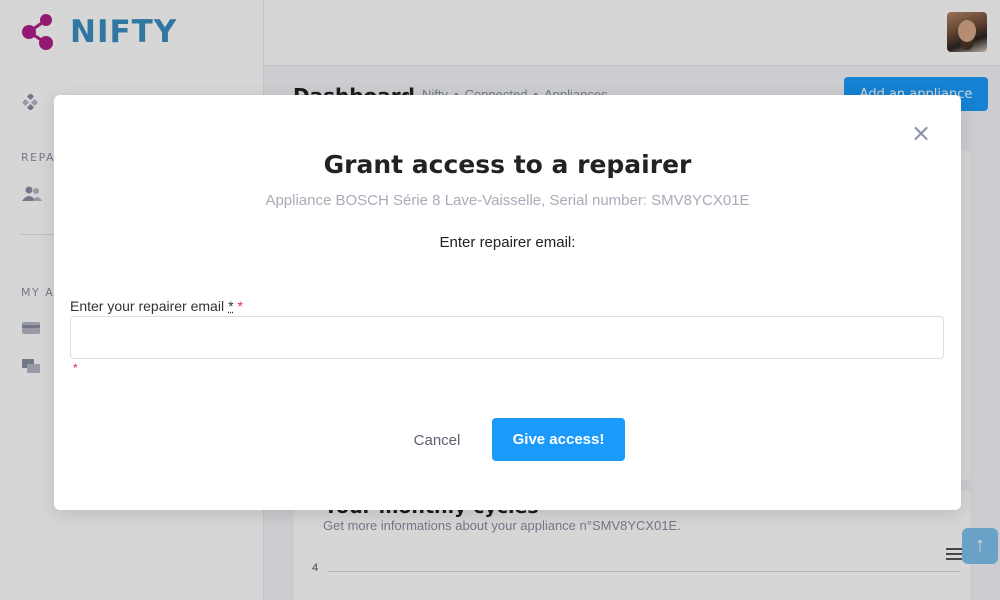 Image resolution: width=1000 pixels, height=600 pixels. What do you see at coordinates (921, 133) in the screenshot?
I see `close-icon: ×` at bounding box center [921, 133].